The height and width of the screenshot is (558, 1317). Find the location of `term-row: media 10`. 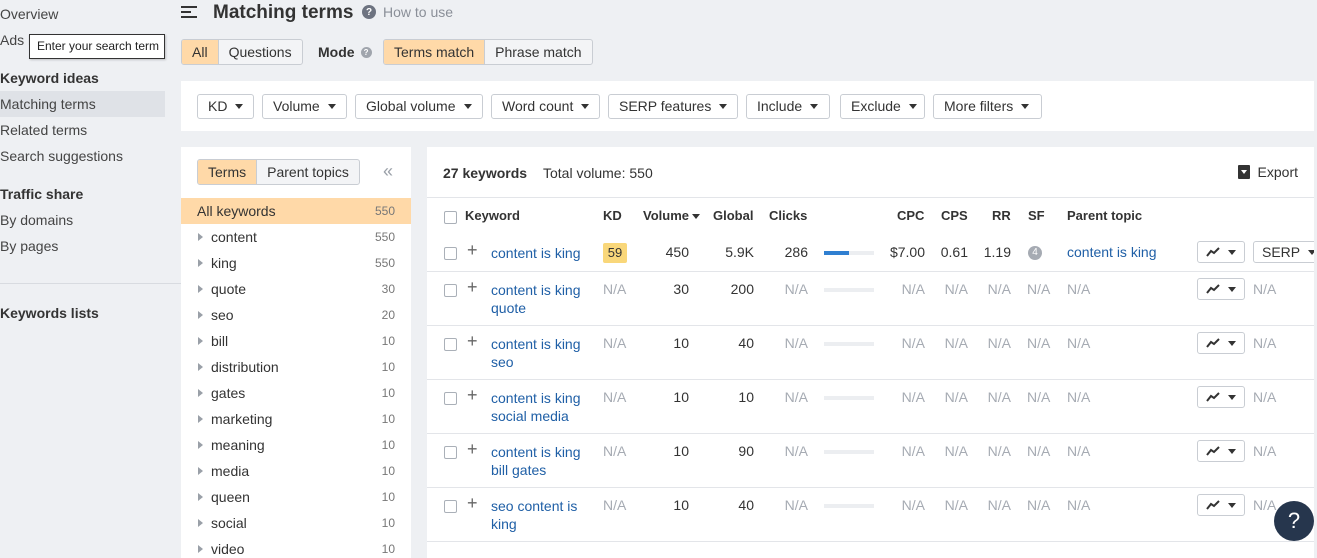

term-row: media 10 is located at coordinates (296, 471).